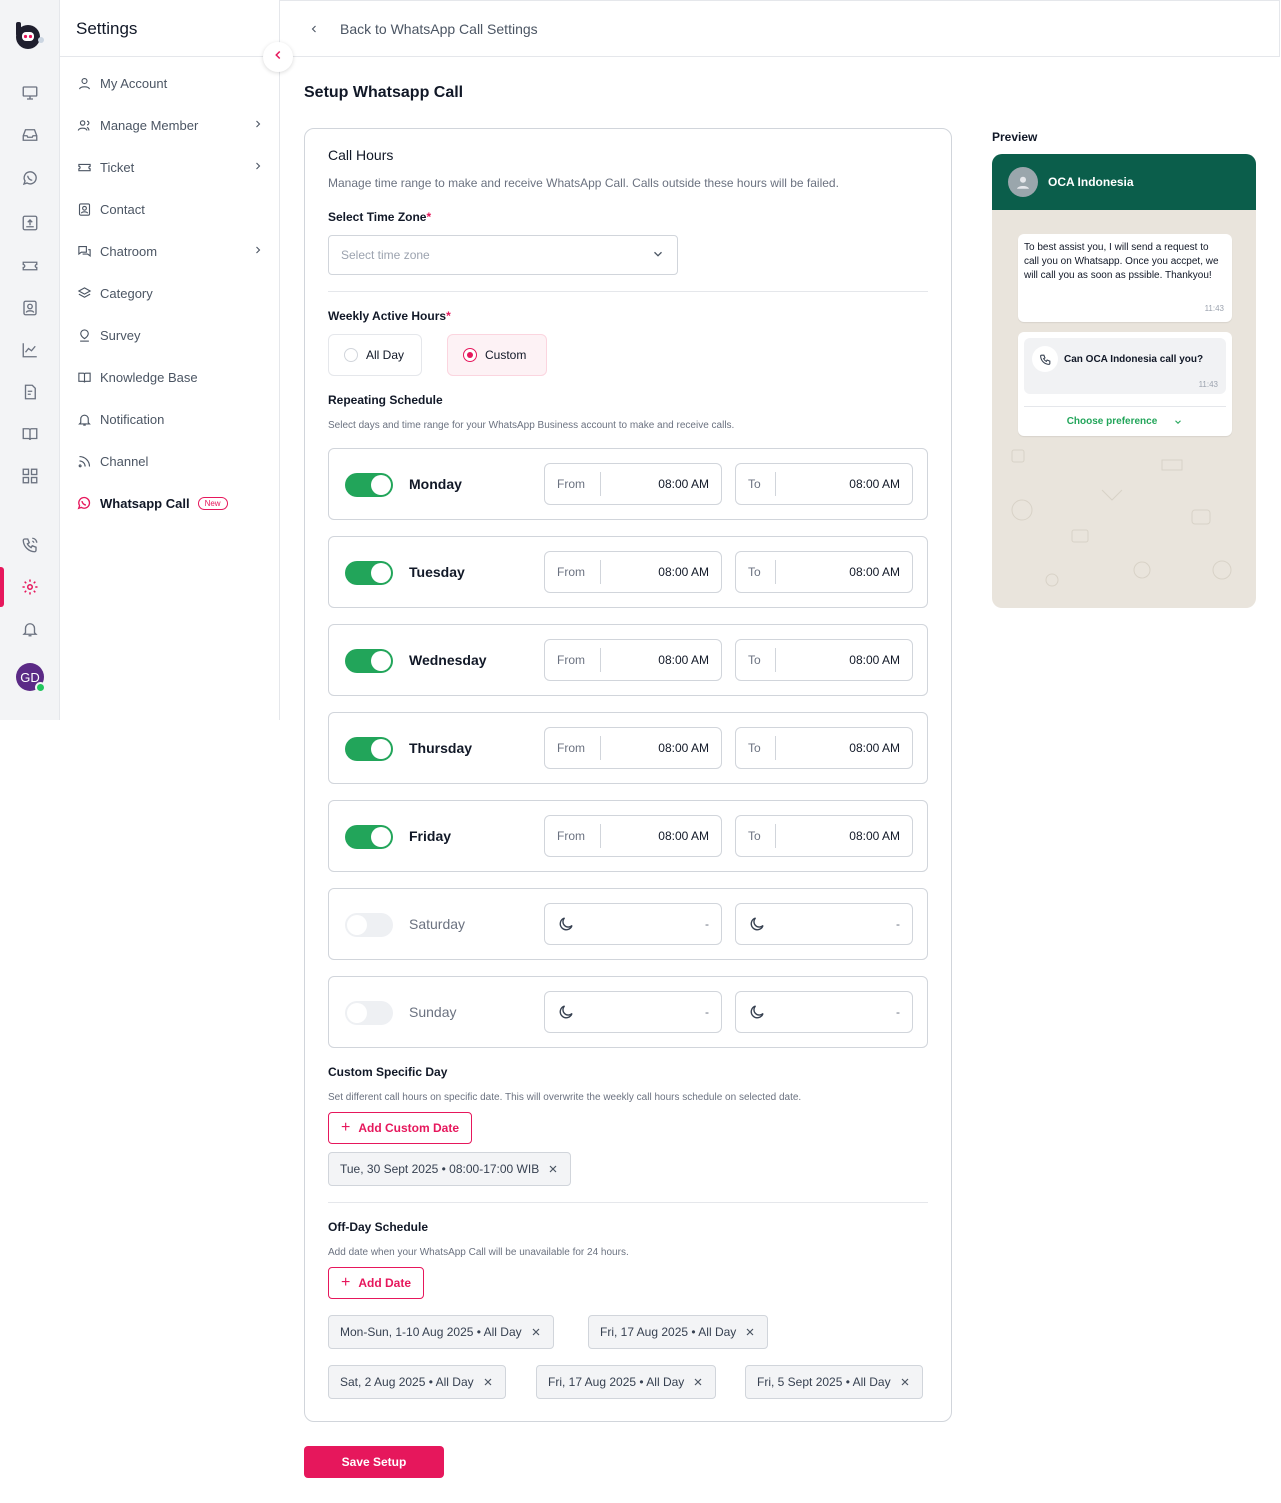 This screenshot has width=1281, height=1503. Describe the element at coordinates (423, 29) in the screenshot. I see `back-link: Back to WhatsApp Call Settings` at that location.